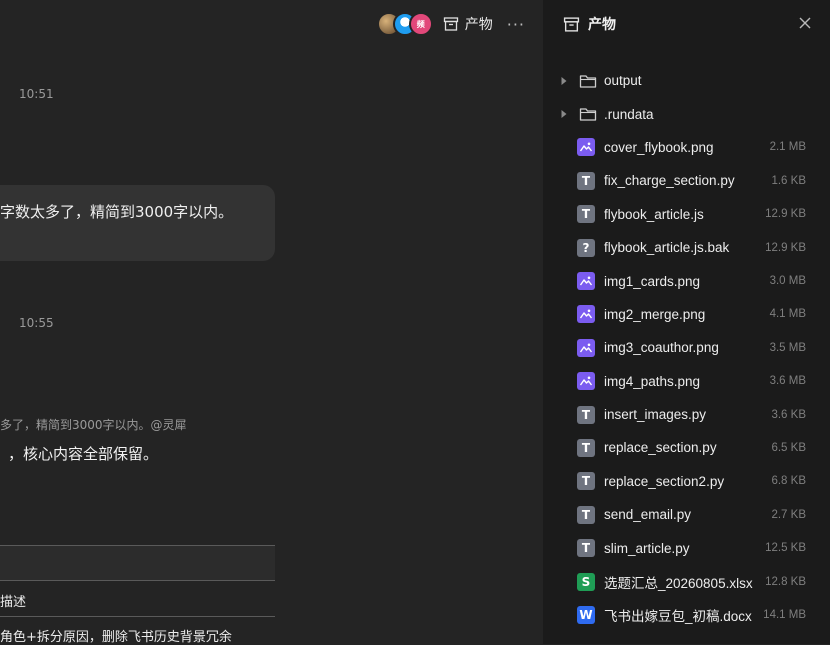 This screenshot has width=830, height=645. I want to click on file-row: img4_paths.png 3.6 MB, so click(686, 381).